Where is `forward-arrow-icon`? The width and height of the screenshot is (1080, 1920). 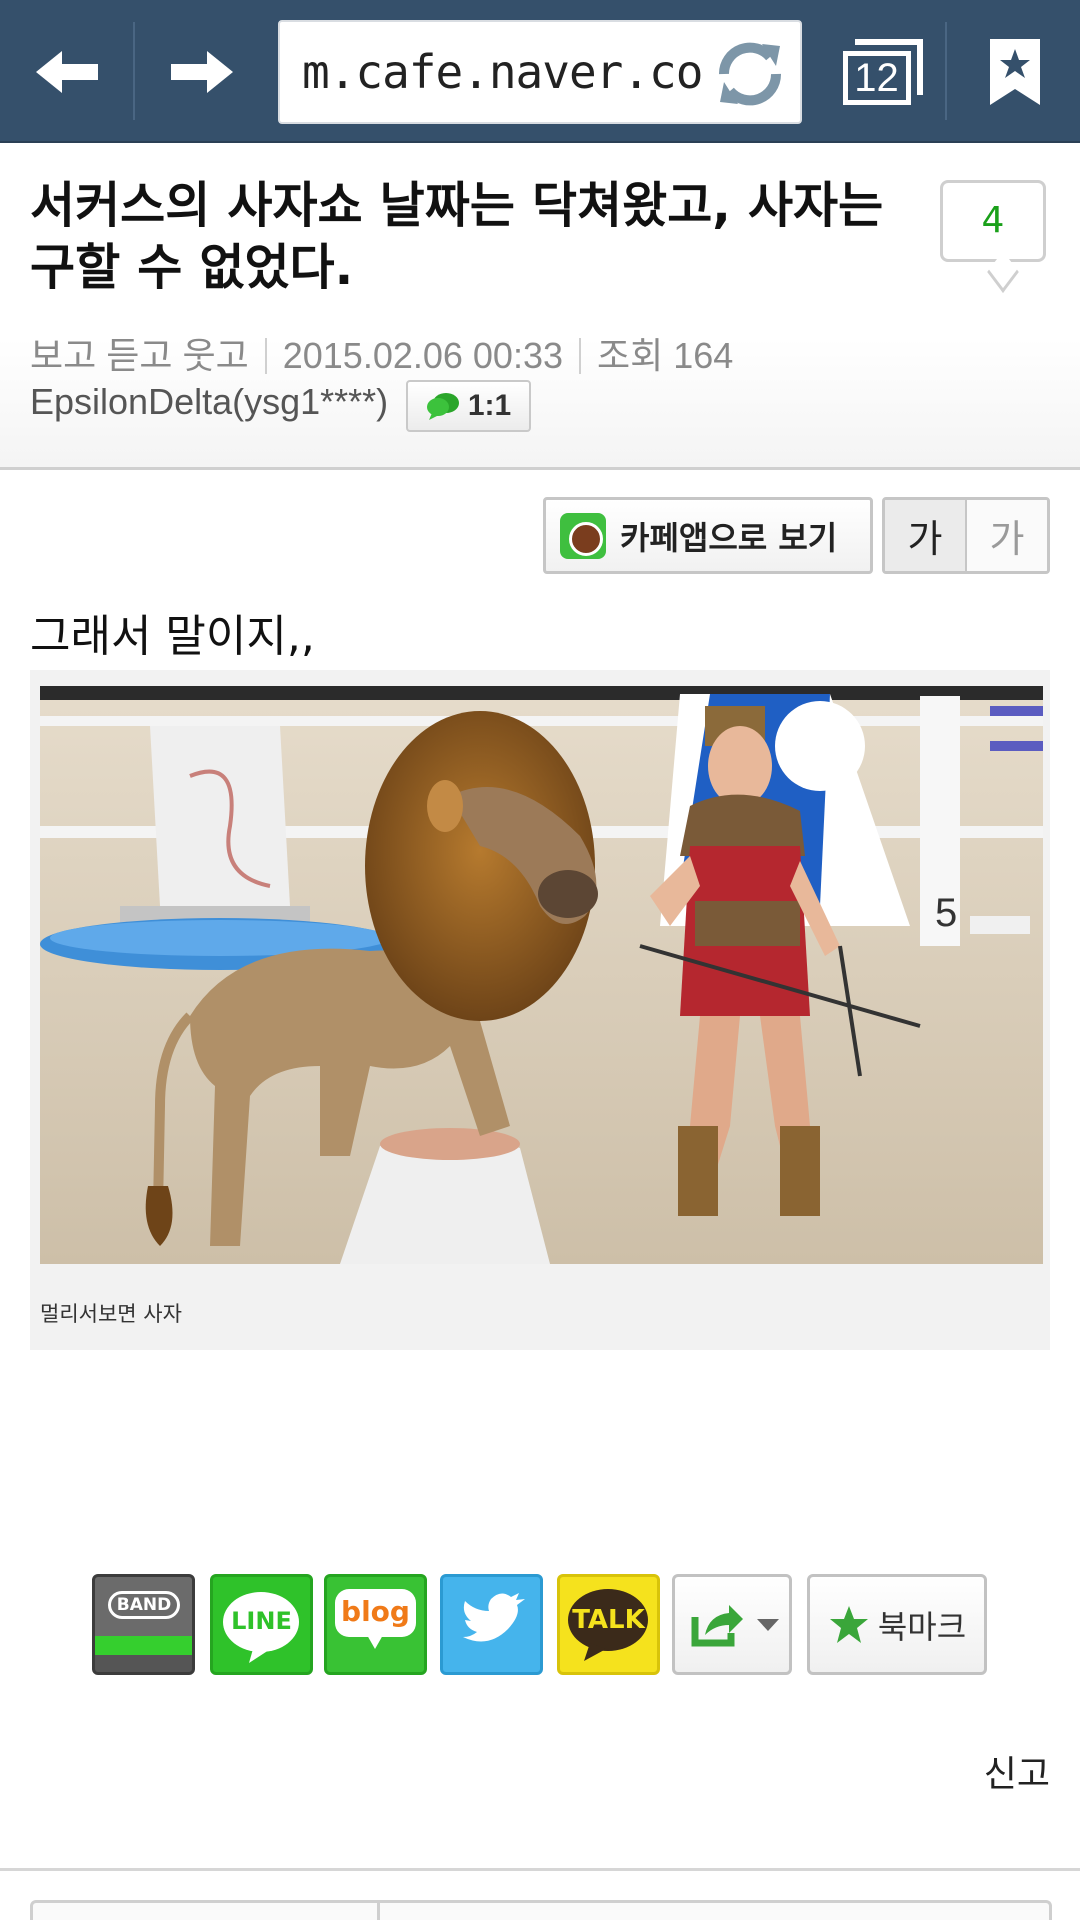 forward-arrow-icon is located at coordinates (201, 71).